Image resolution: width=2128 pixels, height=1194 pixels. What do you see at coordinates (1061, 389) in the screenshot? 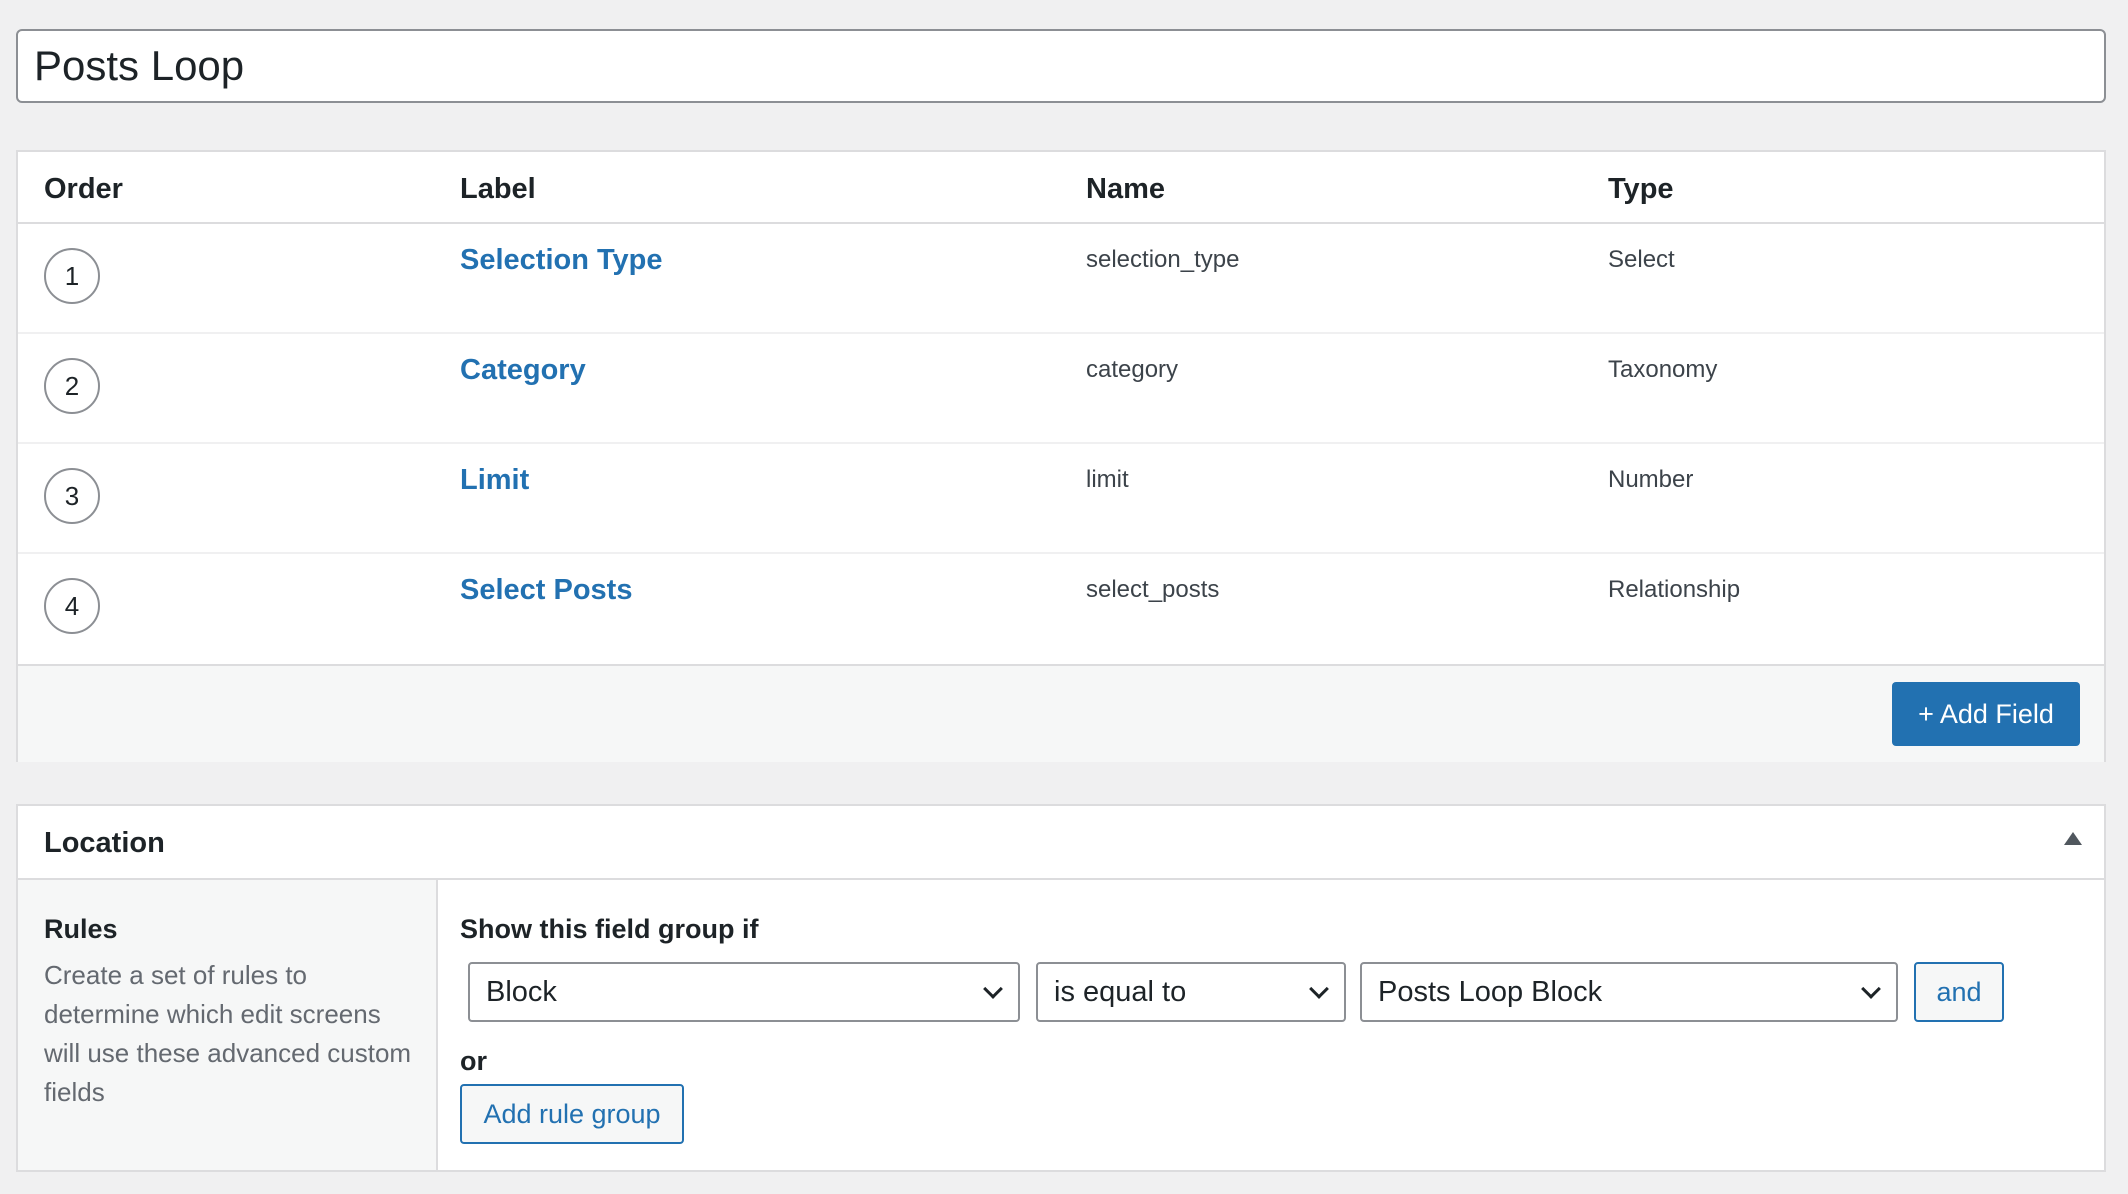
I see `table-row: 2 Category category Taxonomy` at bounding box center [1061, 389].